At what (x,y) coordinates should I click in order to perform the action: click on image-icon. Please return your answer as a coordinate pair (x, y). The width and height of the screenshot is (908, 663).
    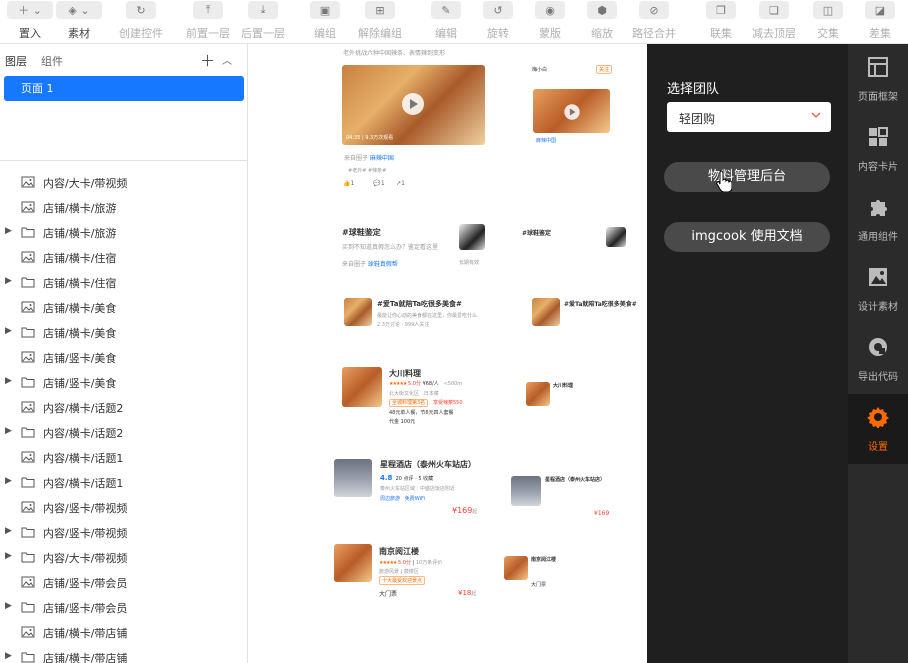
    Looking at the image, I should click on (878, 277).